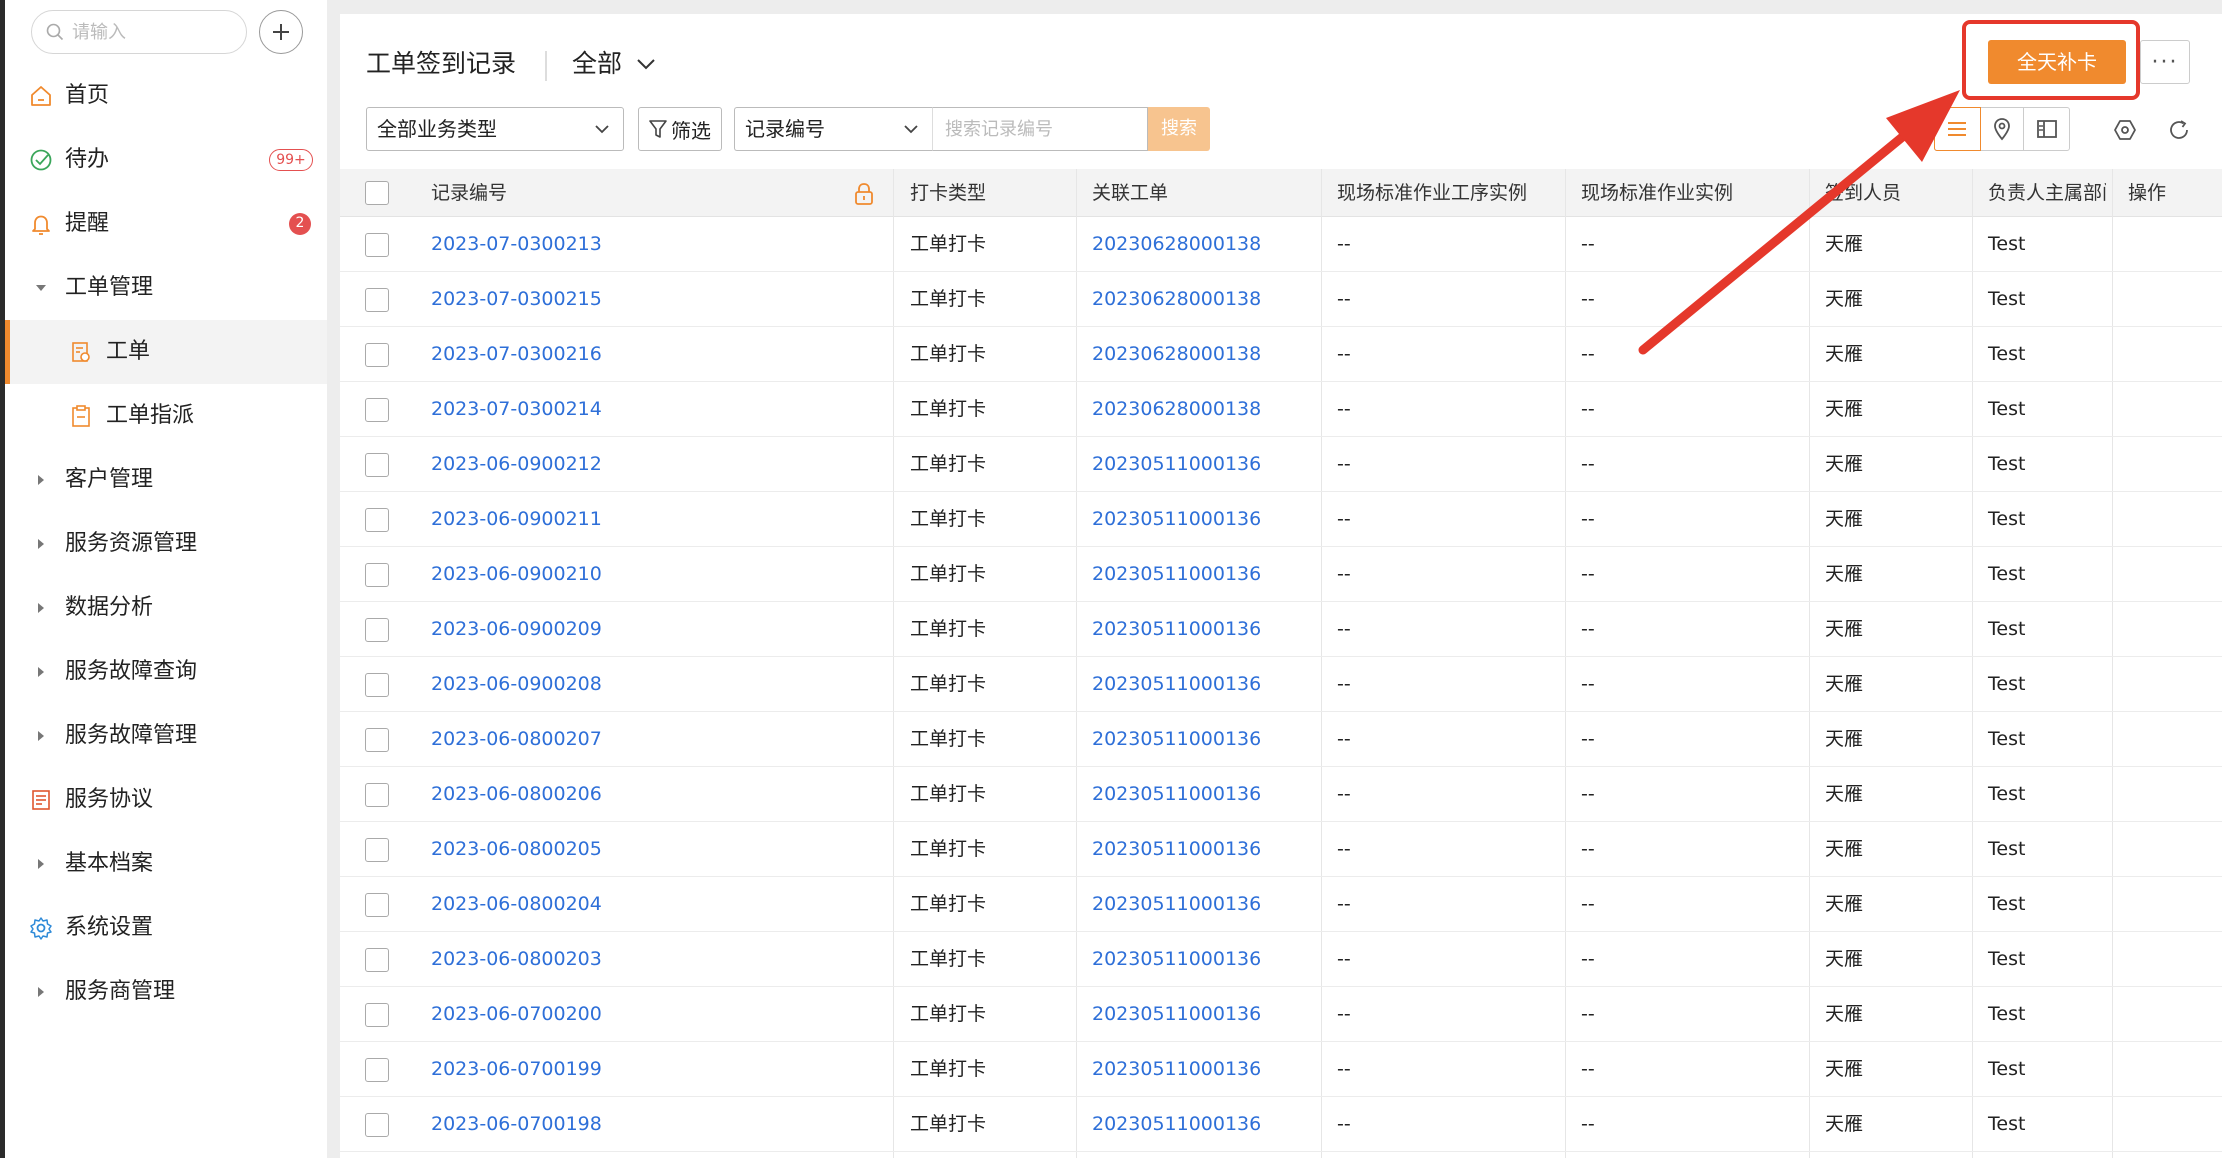 Image resolution: width=2222 pixels, height=1158 pixels. Describe the element at coordinates (166, 992) in the screenshot. I see `sidebar-item-provider-management: 服务商管理` at that location.